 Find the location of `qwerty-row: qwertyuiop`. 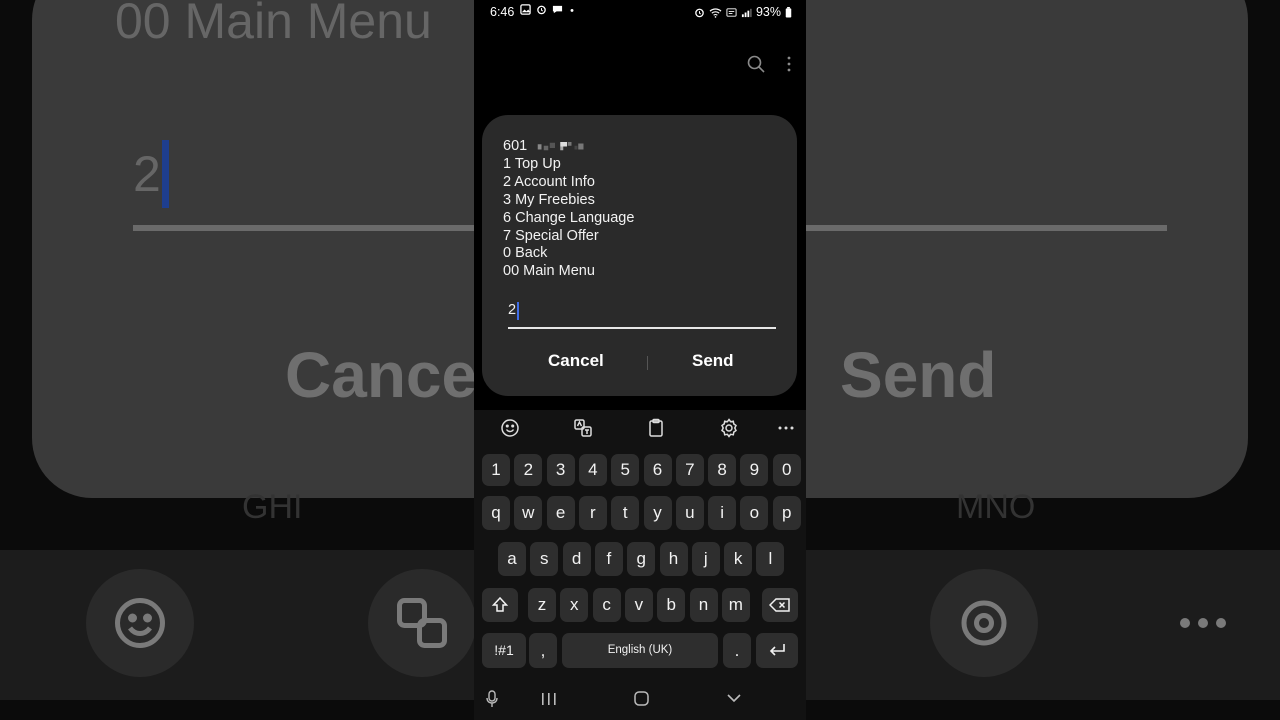

qwerty-row: qwertyuiop is located at coordinates (640, 513).